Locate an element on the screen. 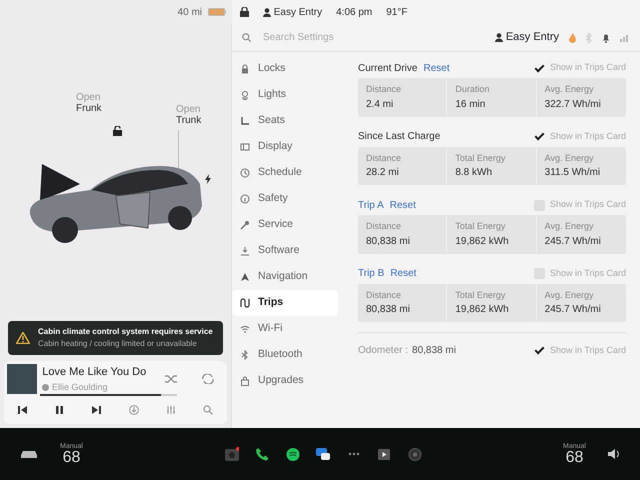 This screenshot has width=640, height=480. settings-menu-item: Locks is located at coordinates (285, 69).